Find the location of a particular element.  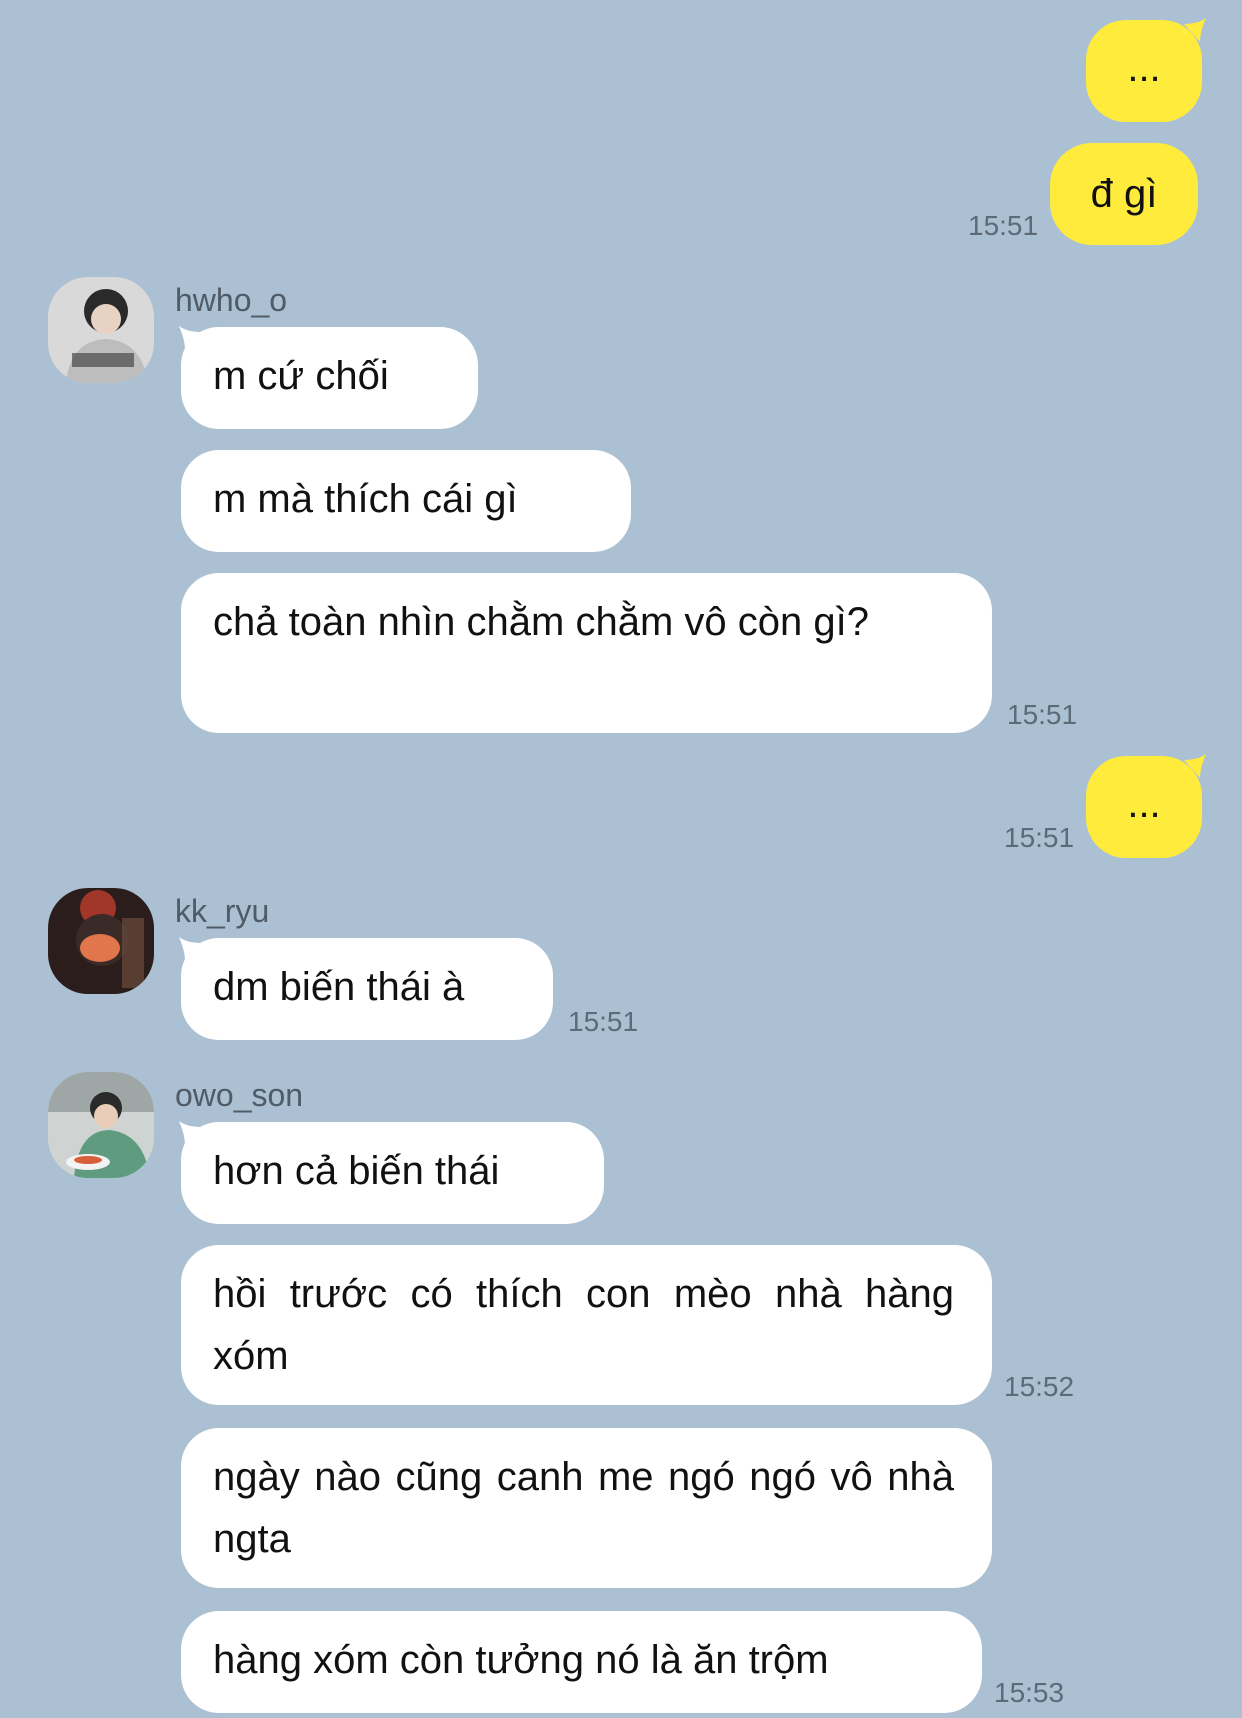

message-text: hàng xóm còn tưởng nó là ăn trộm is located at coordinates (521, 1660).